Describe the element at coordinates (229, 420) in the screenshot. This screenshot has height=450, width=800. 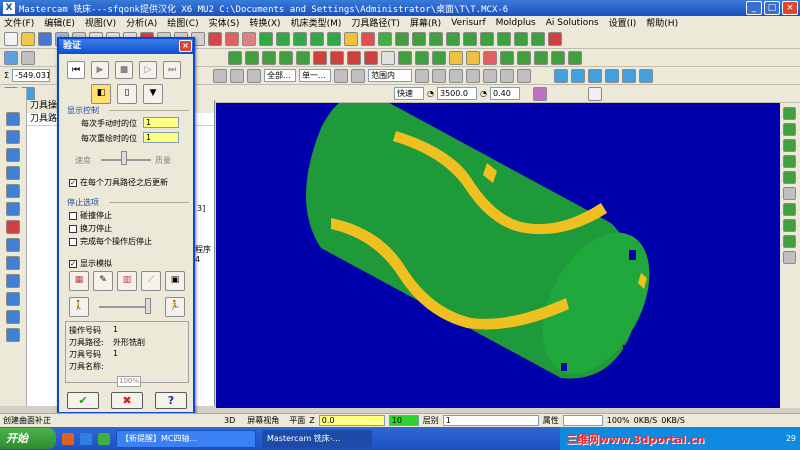
I see `mode-3d-button: 3D` at that location.